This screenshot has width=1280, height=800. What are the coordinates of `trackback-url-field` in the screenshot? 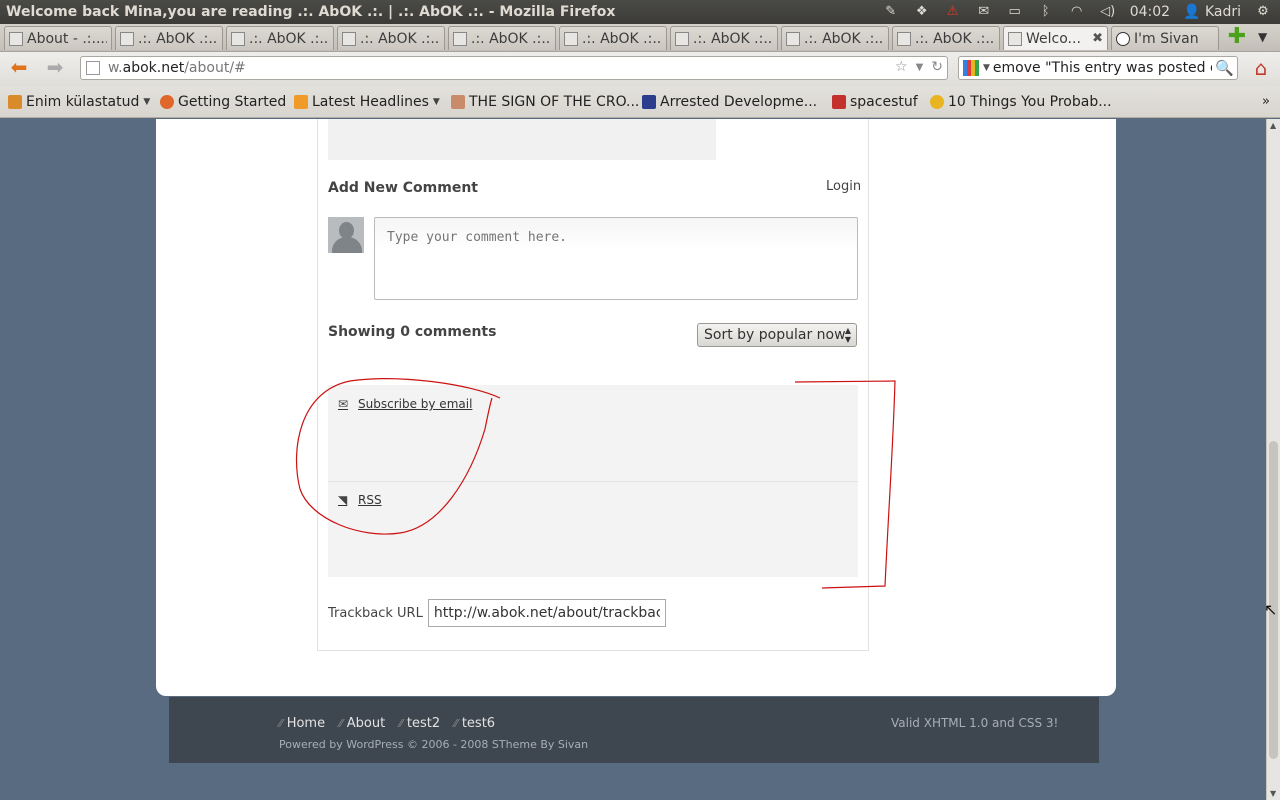 It's located at (546, 613).